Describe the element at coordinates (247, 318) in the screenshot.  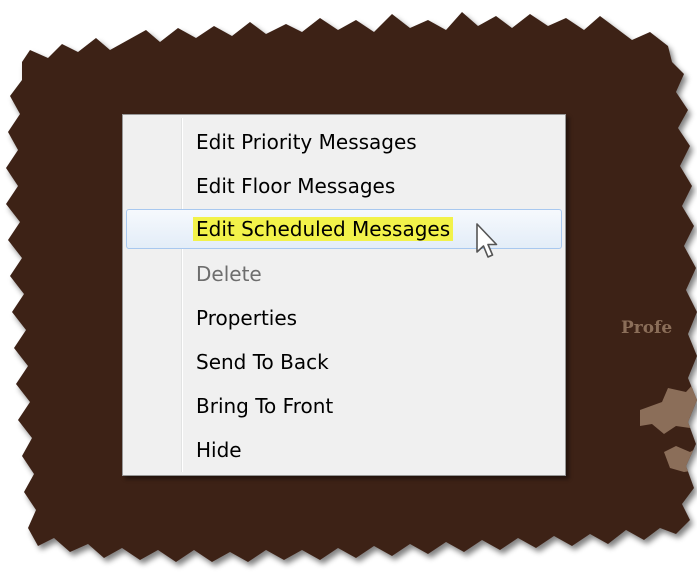
I see `menu-item-label: Properties` at that location.